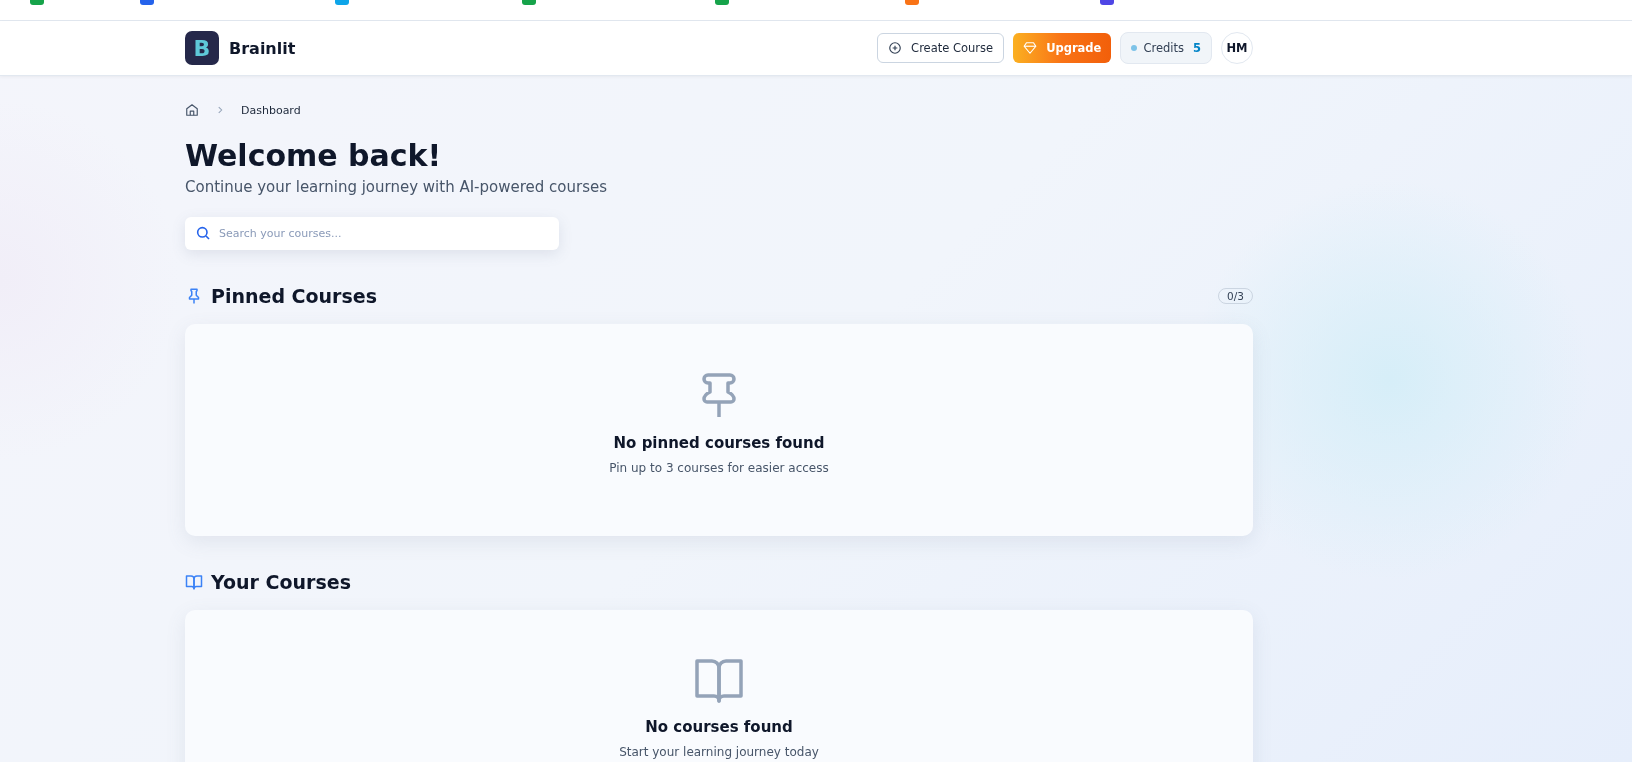 The height and width of the screenshot is (762, 1632). Describe the element at coordinates (719, 727) in the screenshot. I see `empty-state-title: No courses found` at that location.